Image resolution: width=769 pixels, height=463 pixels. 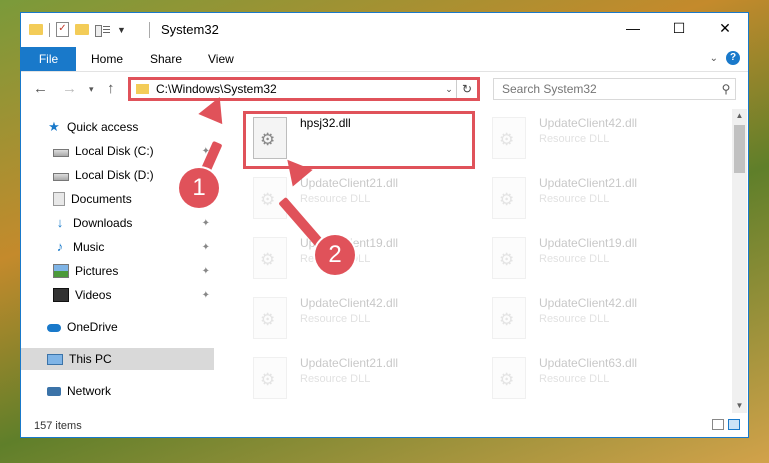 I want to click on help-icon: ?, so click(x=733, y=58).